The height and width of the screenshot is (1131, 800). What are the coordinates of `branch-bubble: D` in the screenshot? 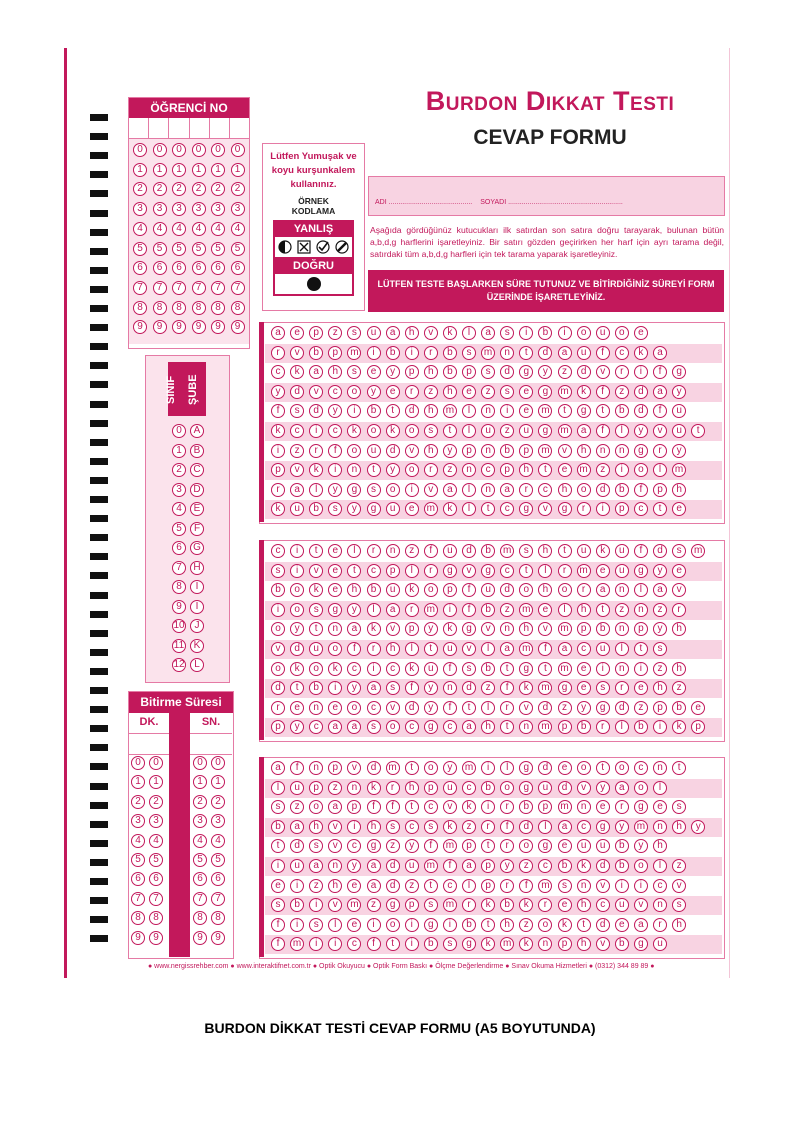 It's located at (197, 489).